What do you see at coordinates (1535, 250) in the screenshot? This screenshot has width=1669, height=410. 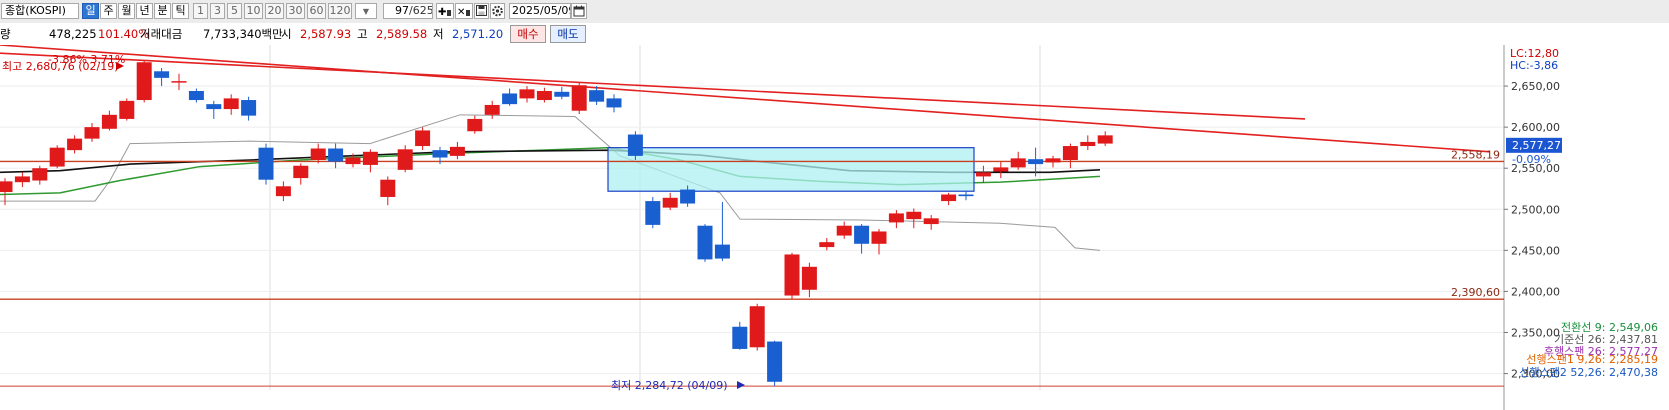 I see `y-tick-label: 2,450,00` at bounding box center [1535, 250].